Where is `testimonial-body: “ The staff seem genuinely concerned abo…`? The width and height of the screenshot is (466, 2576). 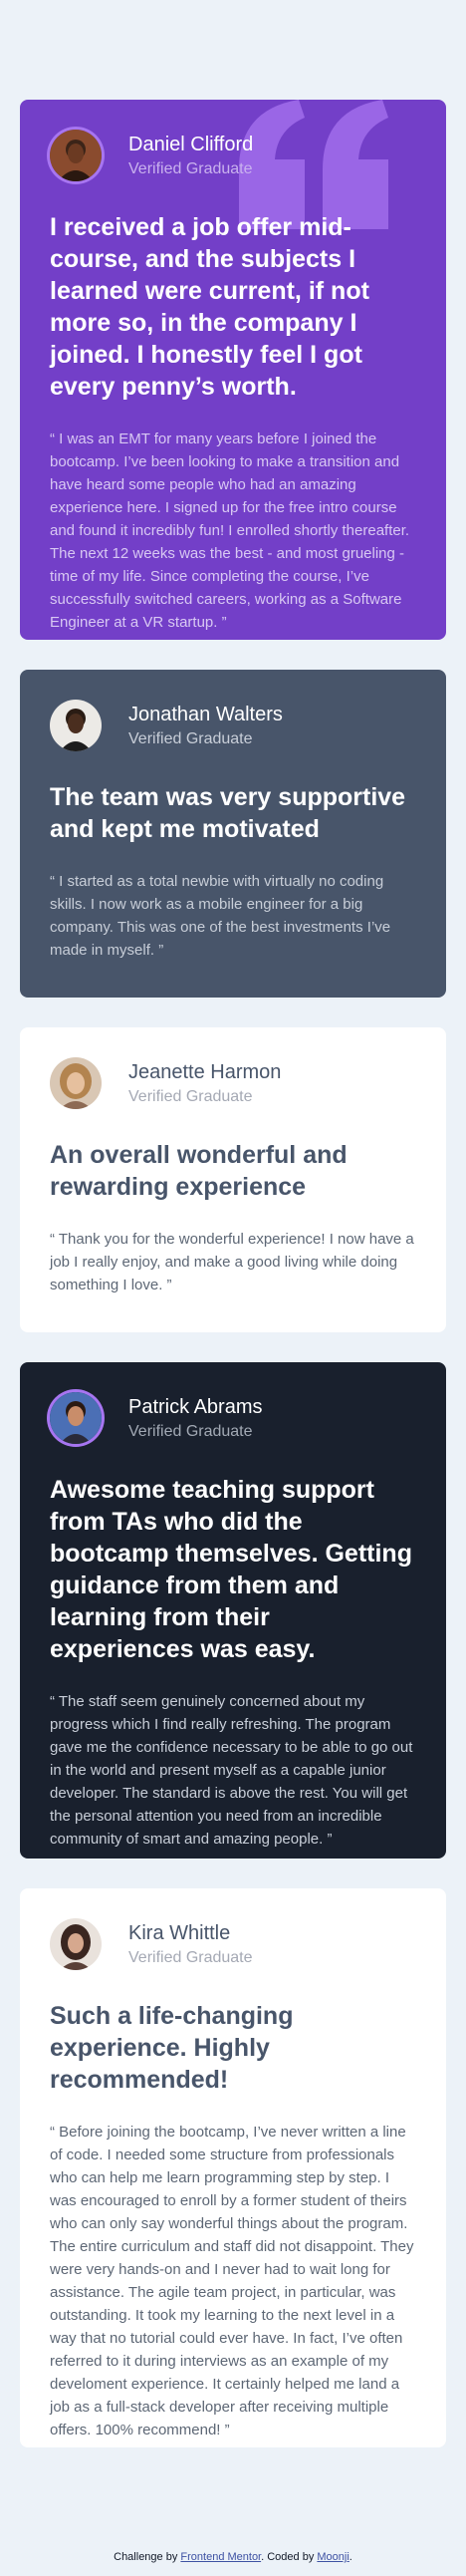
testimonial-body: “ The staff seem genuinely concerned abo… is located at coordinates (232, 1770).